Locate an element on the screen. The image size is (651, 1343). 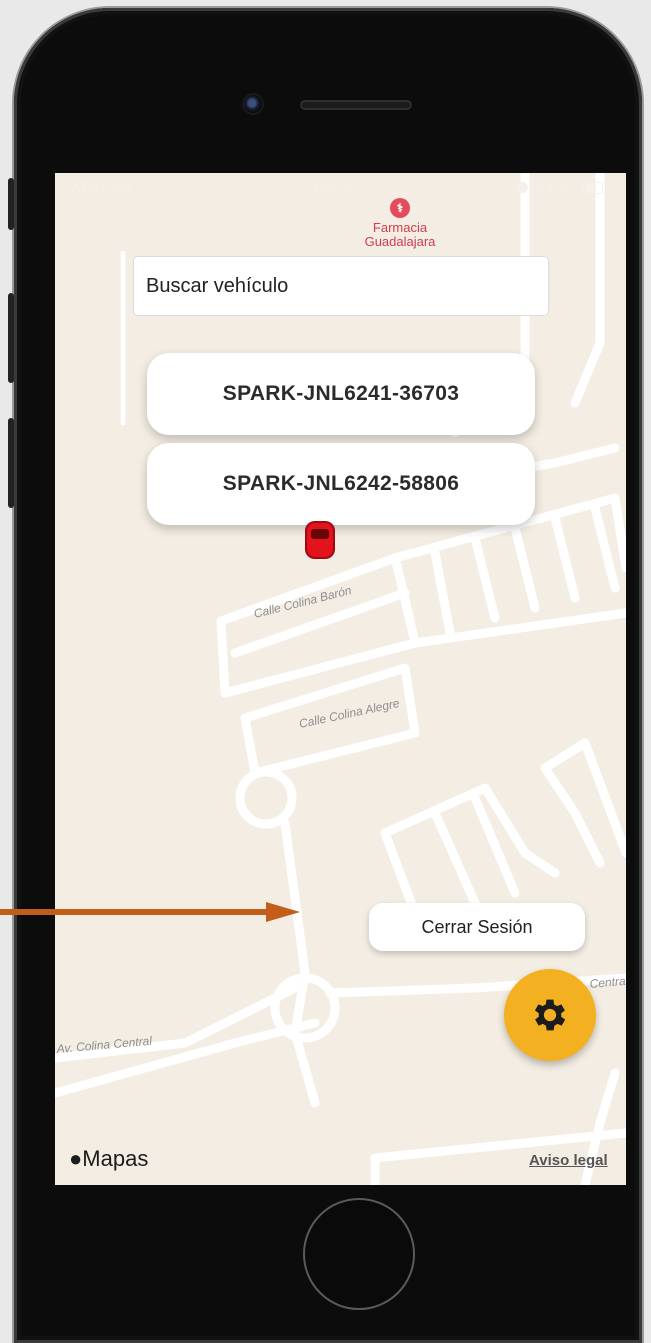
status-bar: AT&T 4G 2:42 p.m. 54 % is located at coordinates (340, 189).